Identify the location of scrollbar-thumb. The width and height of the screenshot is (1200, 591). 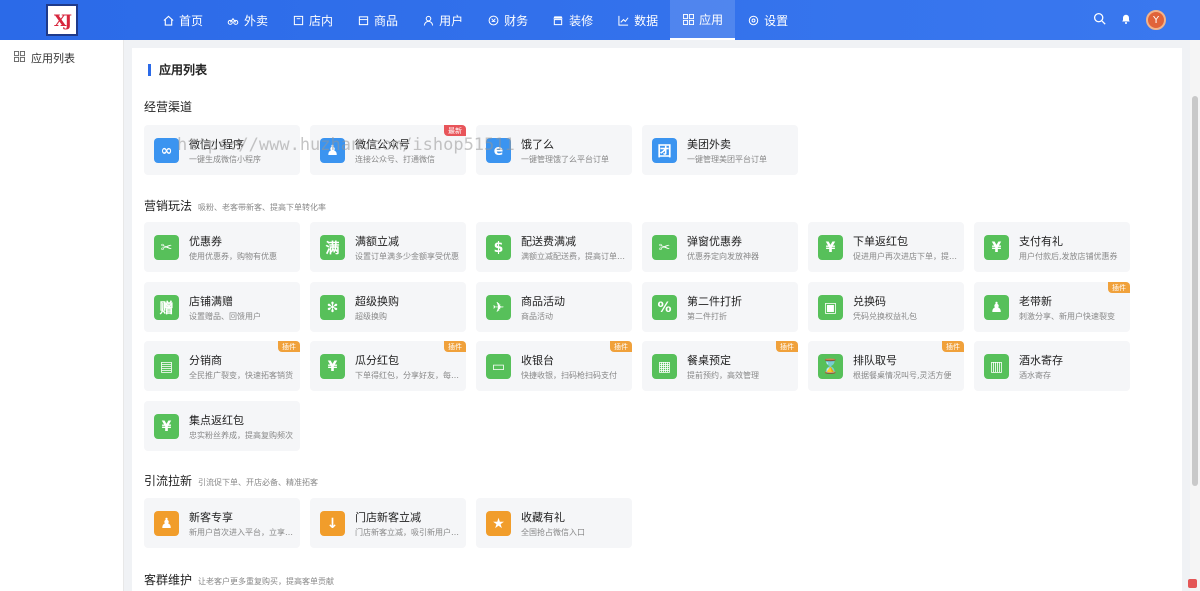
(1195, 291).